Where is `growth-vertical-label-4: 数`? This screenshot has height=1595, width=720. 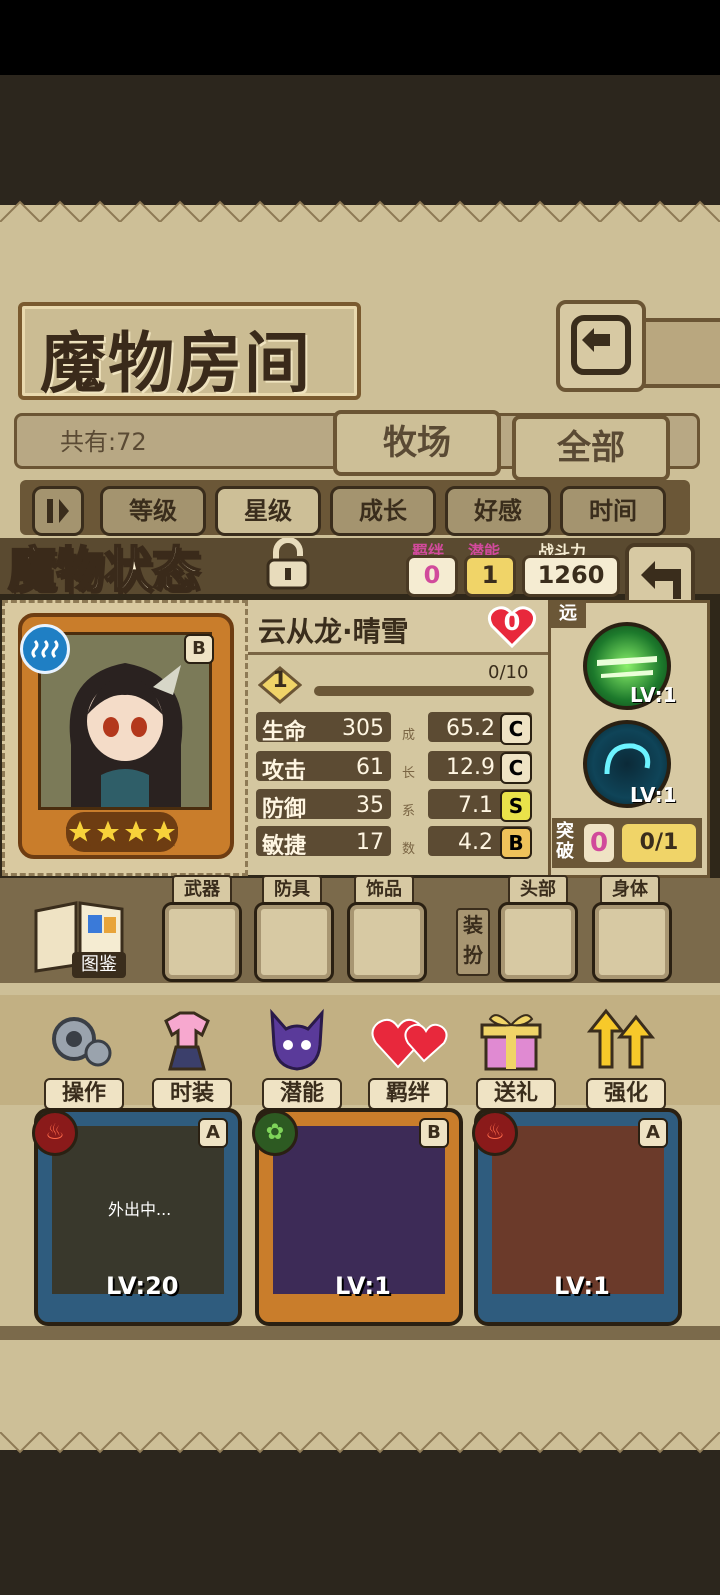
growth-vertical-label-4: 数 is located at coordinates (409, 849).